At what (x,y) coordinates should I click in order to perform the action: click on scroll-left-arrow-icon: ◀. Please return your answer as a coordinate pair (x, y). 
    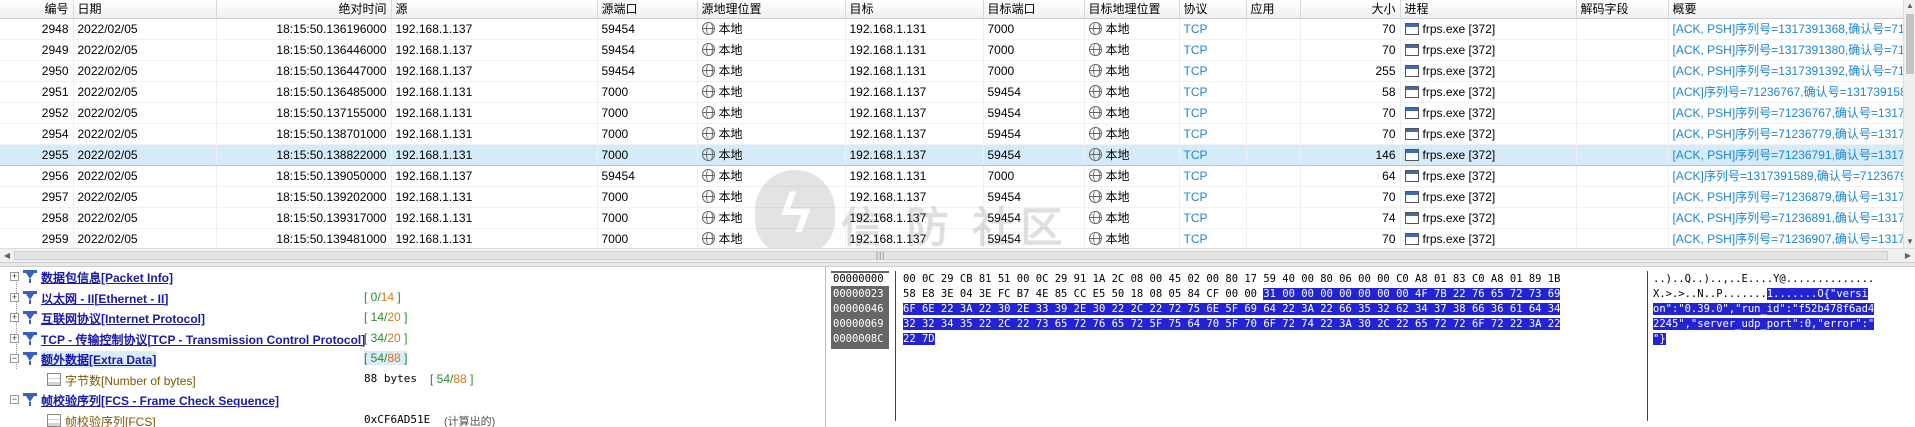
    Looking at the image, I should click on (7, 256).